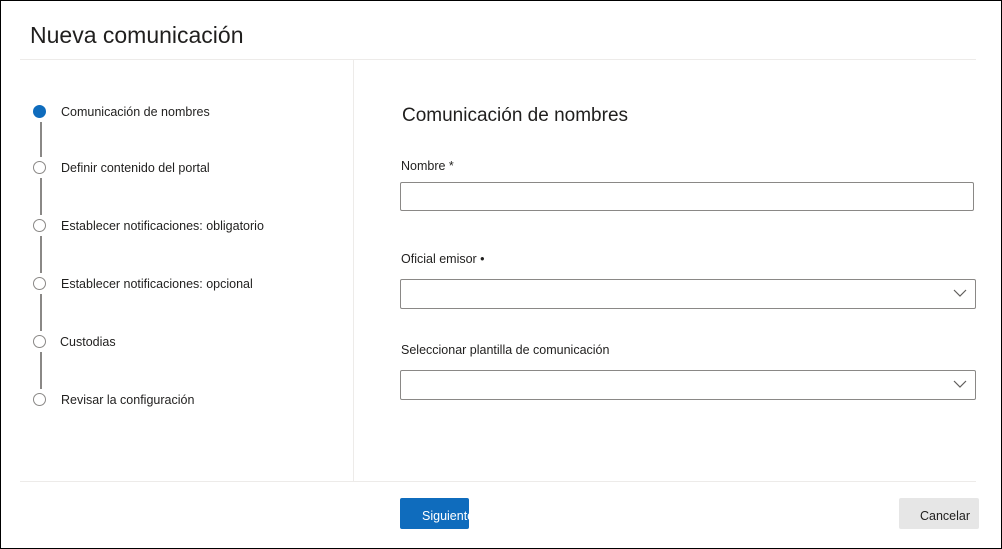 This screenshot has width=1002, height=549. I want to click on next-button-label: Siguiente, so click(445, 516).